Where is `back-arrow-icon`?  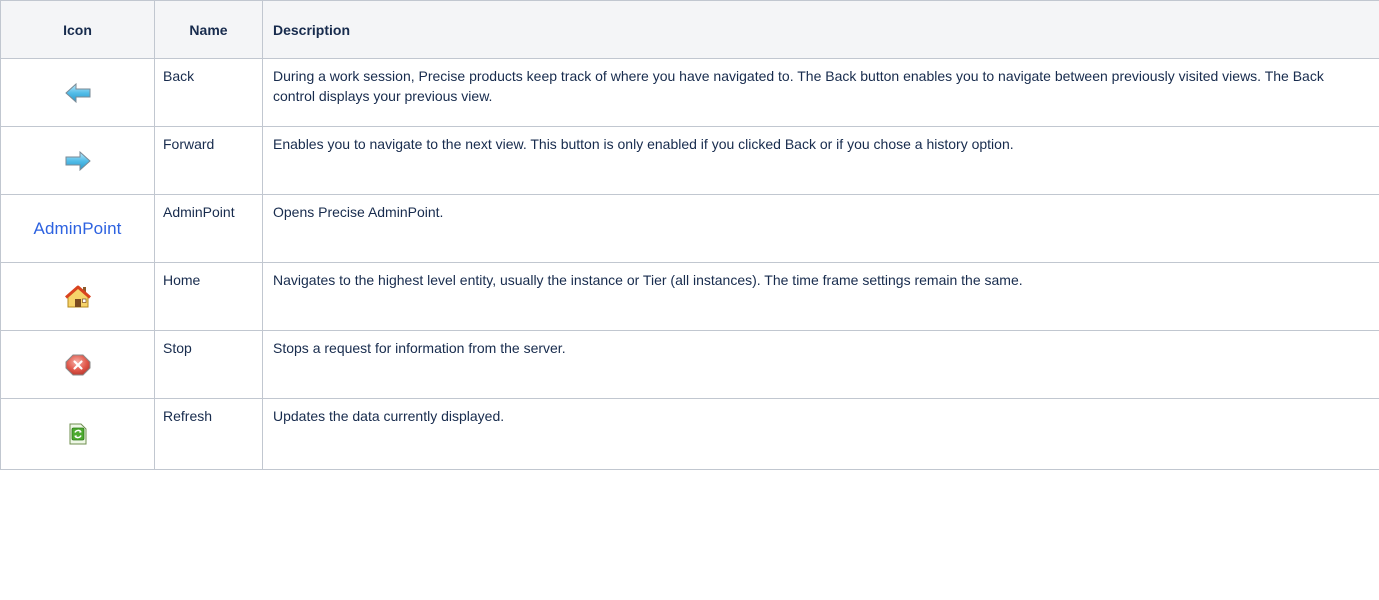
back-arrow-icon is located at coordinates (77, 93).